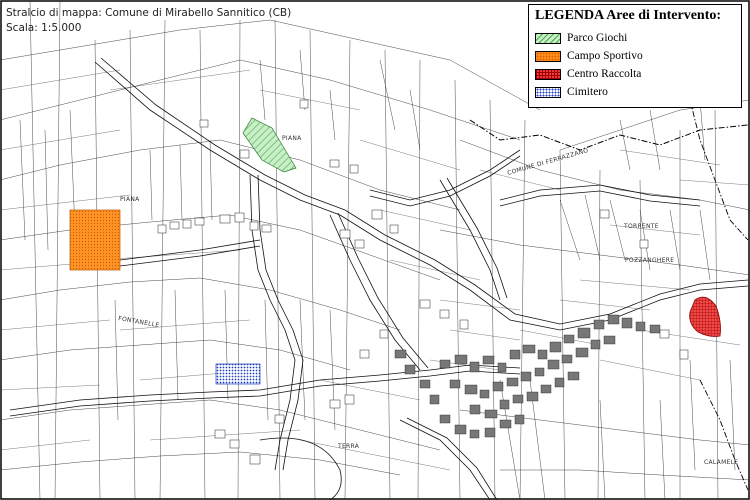 The image size is (750, 500). I want to click on map-scale: Scala: 1:5.000, so click(44, 28).